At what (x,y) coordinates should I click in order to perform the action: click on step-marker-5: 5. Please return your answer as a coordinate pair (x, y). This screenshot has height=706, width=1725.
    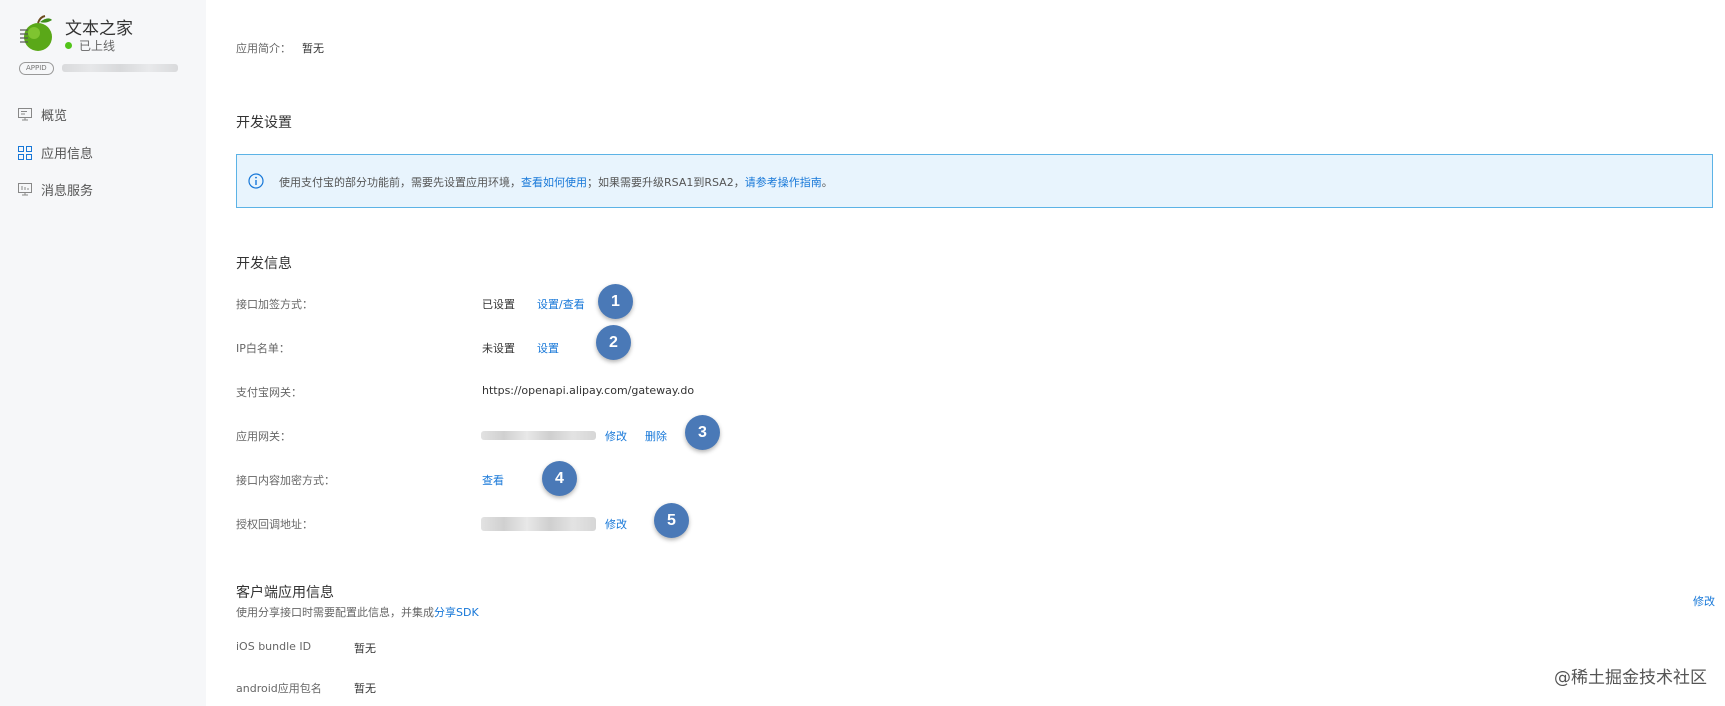
    Looking at the image, I should click on (671, 520).